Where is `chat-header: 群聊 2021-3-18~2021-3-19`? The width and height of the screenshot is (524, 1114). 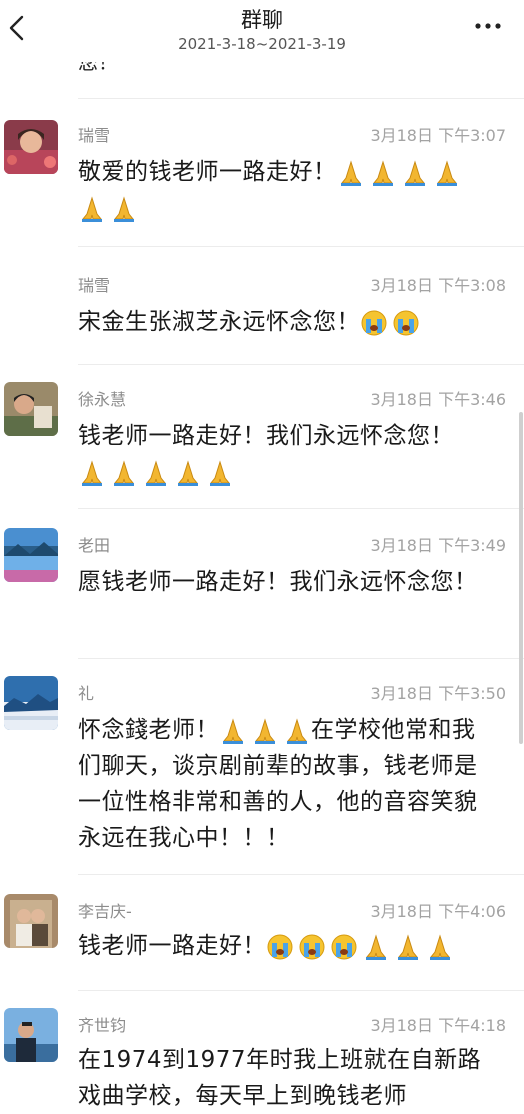 chat-header: 群聊 2021-3-18~2021-3-19 is located at coordinates (262, 31).